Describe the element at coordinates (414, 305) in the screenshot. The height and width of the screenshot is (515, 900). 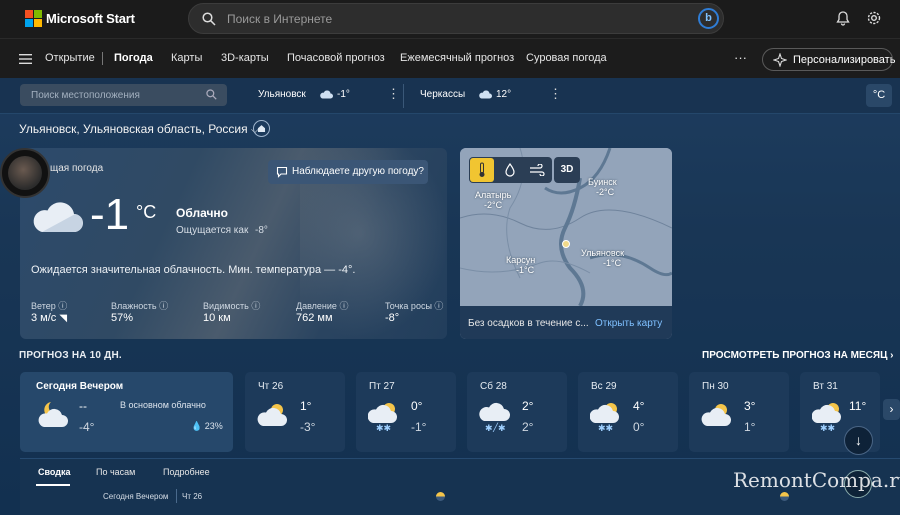
I see `stat-label-dew-point: Точка росы ⓘ` at that location.